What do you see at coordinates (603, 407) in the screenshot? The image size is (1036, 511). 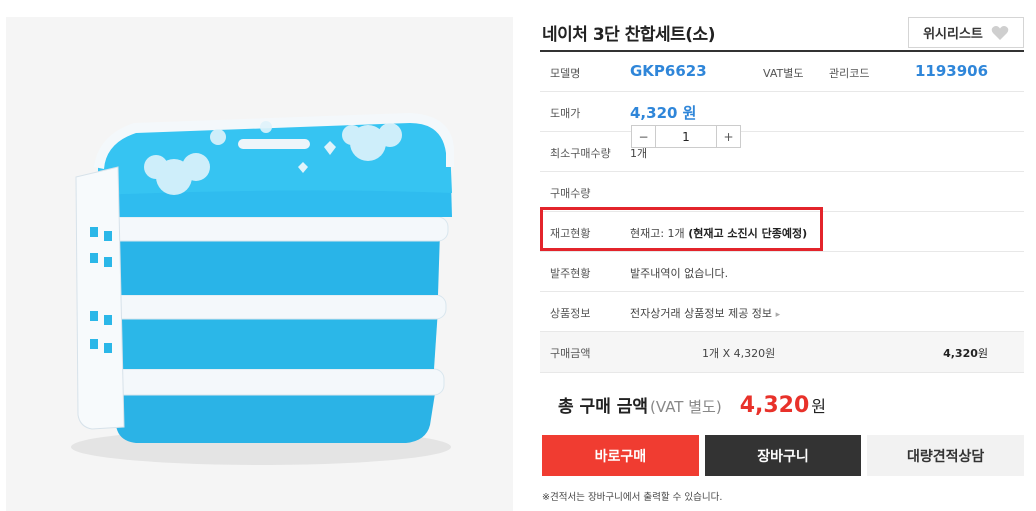 I see `total-label: 총 구매 금액` at bounding box center [603, 407].